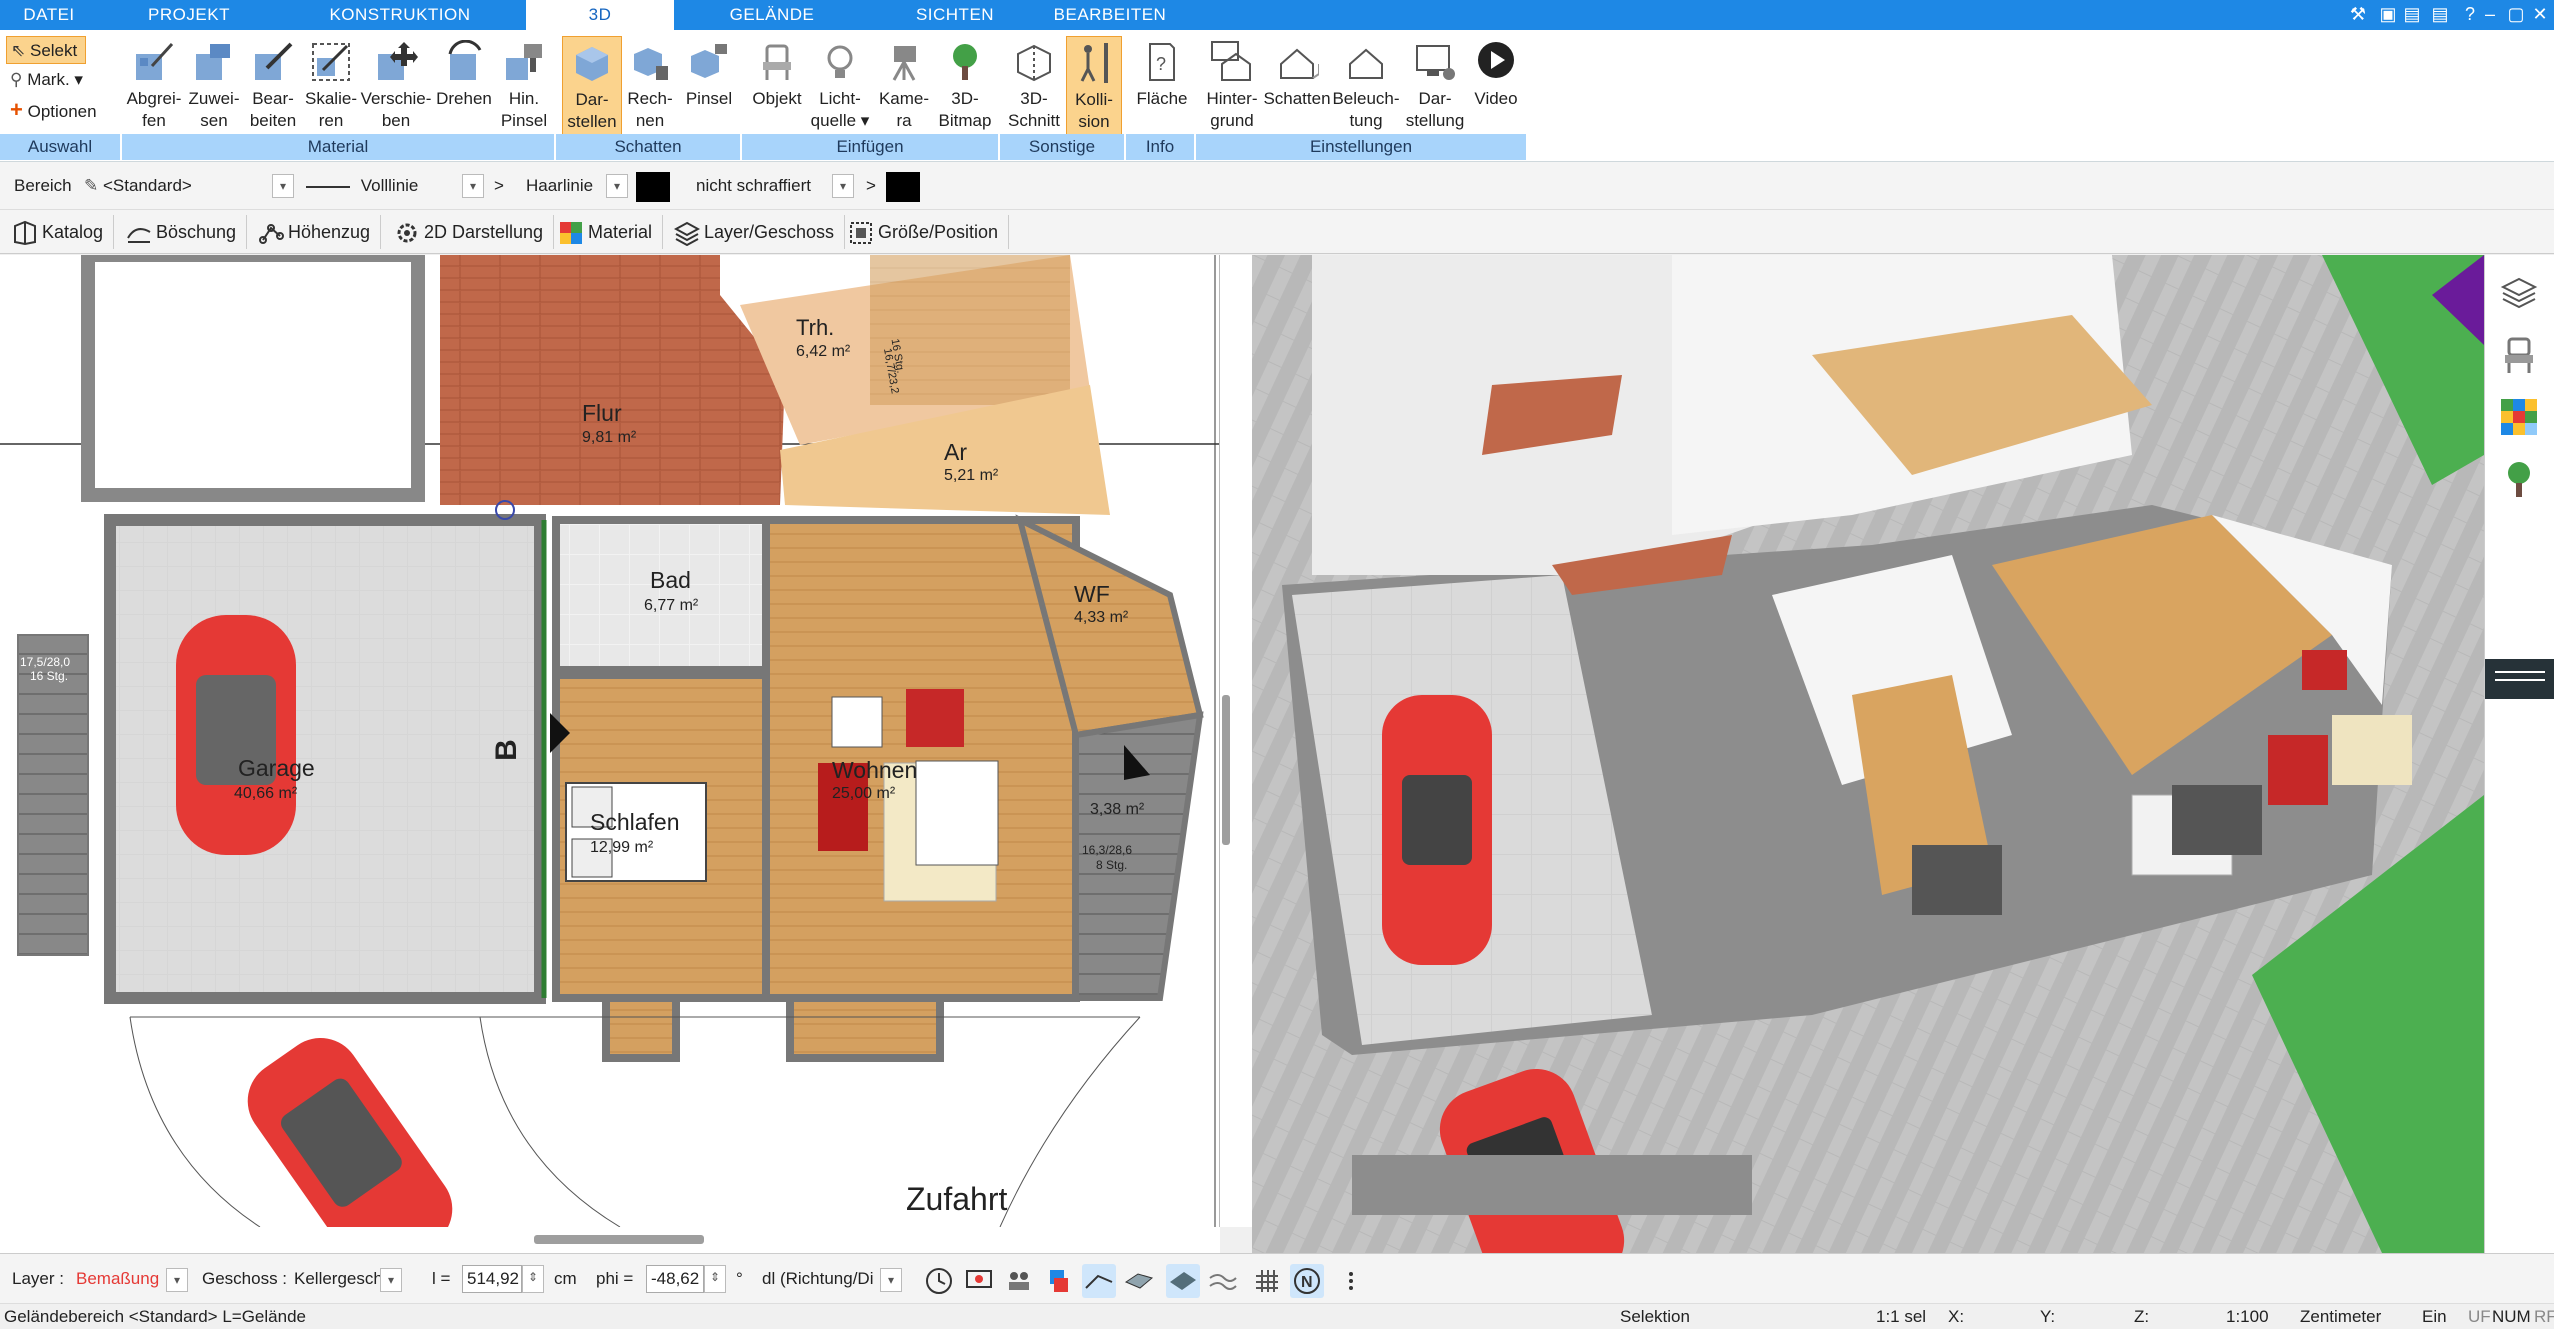 The width and height of the screenshot is (2554, 1329). What do you see at coordinates (2048, 1316) in the screenshot?
I see `status-y: Y:` at bounding box center [2048, 1316].